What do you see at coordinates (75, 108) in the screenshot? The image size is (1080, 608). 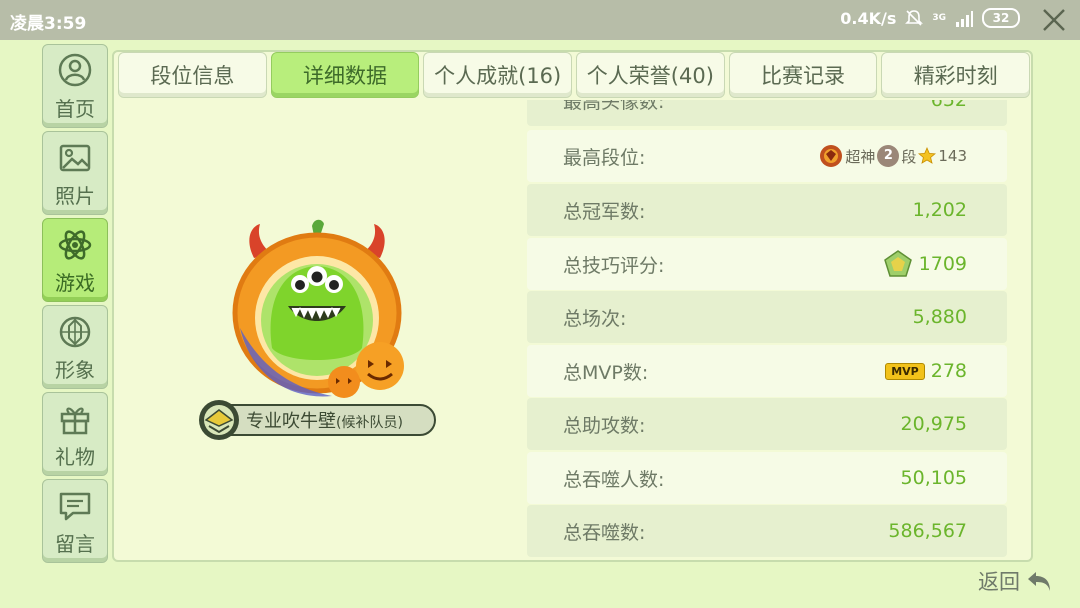 I see `sidebar-item-label: 首页` at bounding box center [75, 108].